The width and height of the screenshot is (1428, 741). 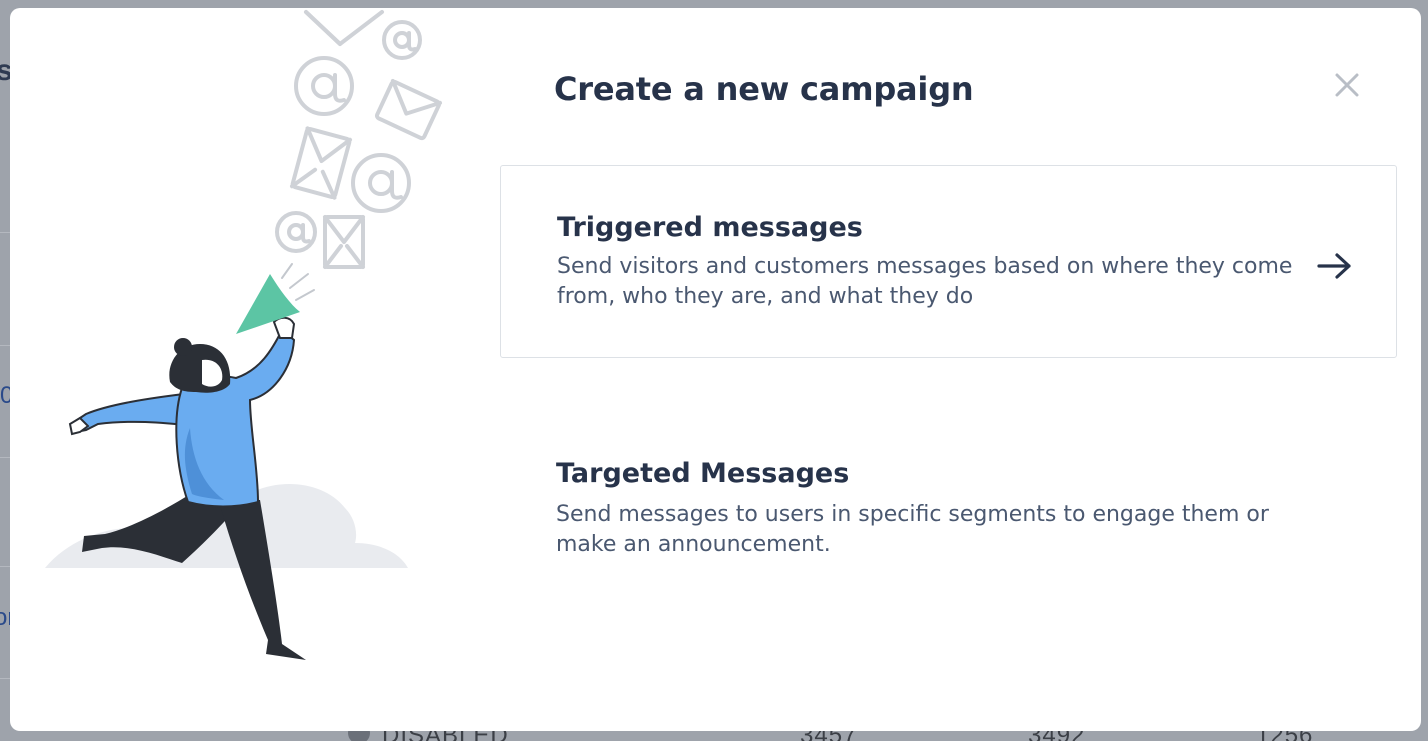 What do you see at coordinates (183, 347) in the screenshot?
I see `hair-bun` at bounding box center [183, 347].